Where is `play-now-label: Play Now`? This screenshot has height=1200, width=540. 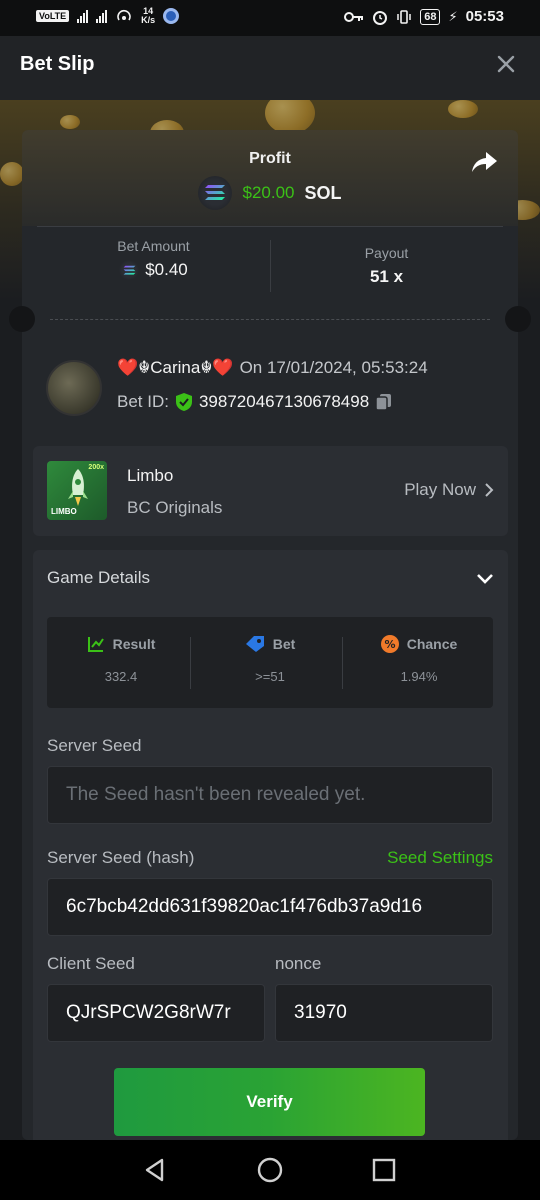
play-now-label: Play Now is located at coordinates (440, 489).